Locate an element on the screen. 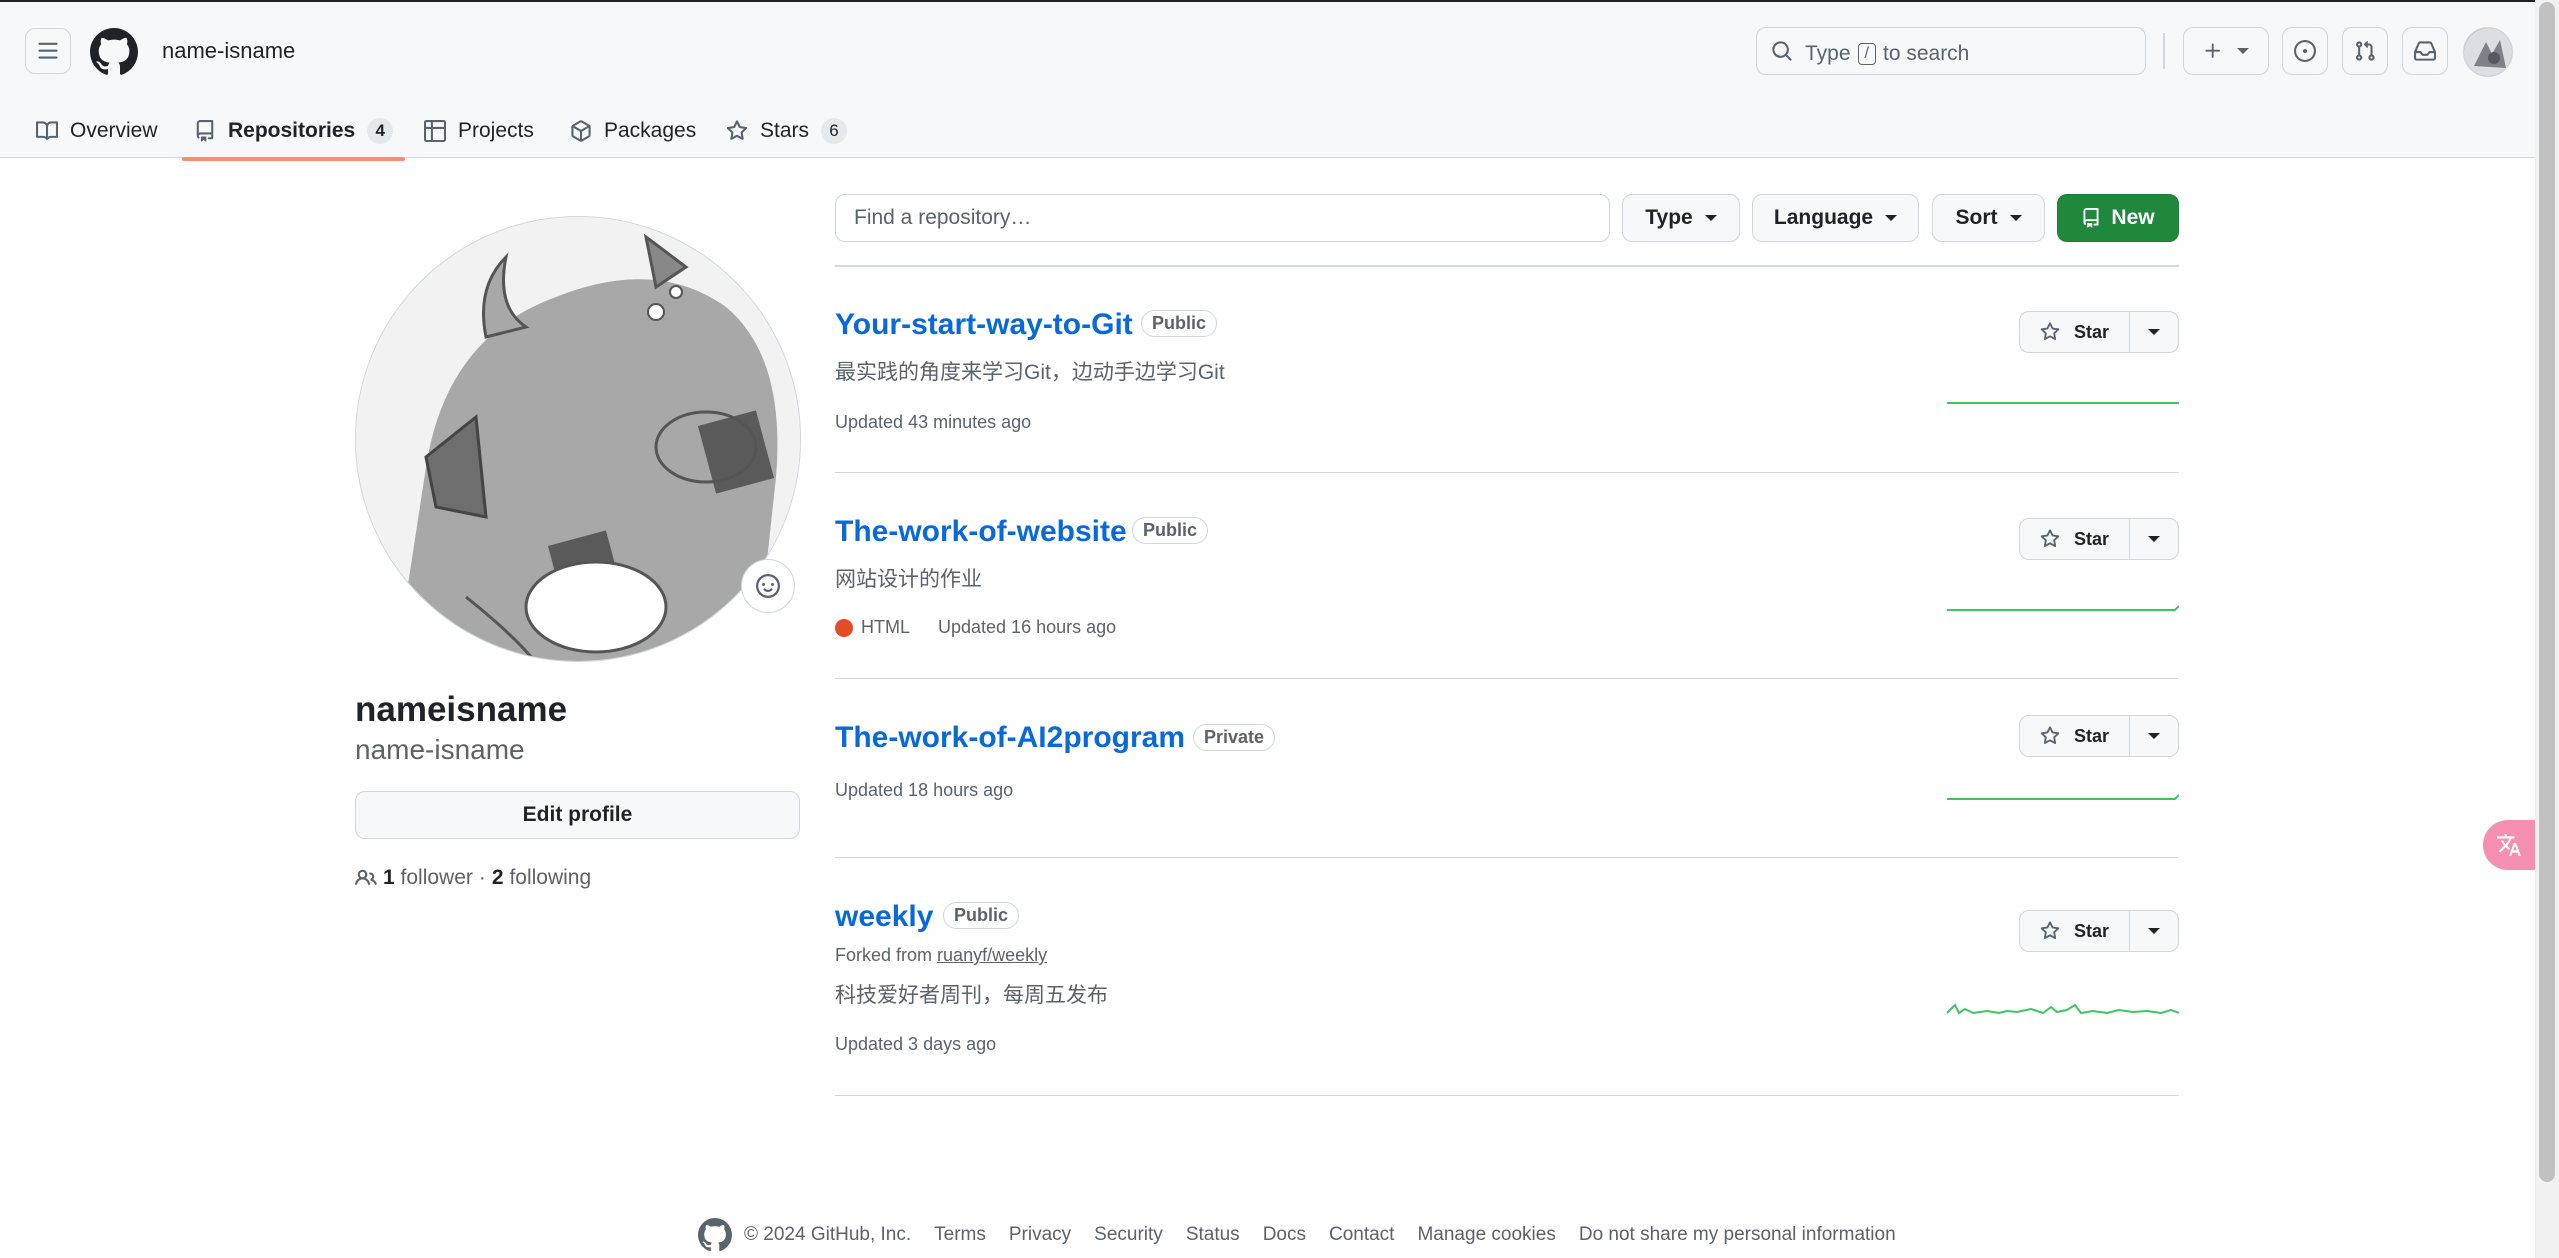 The height and width of the screenshot is (1258, 2559). package-icon is located at coordinates (581, 131).